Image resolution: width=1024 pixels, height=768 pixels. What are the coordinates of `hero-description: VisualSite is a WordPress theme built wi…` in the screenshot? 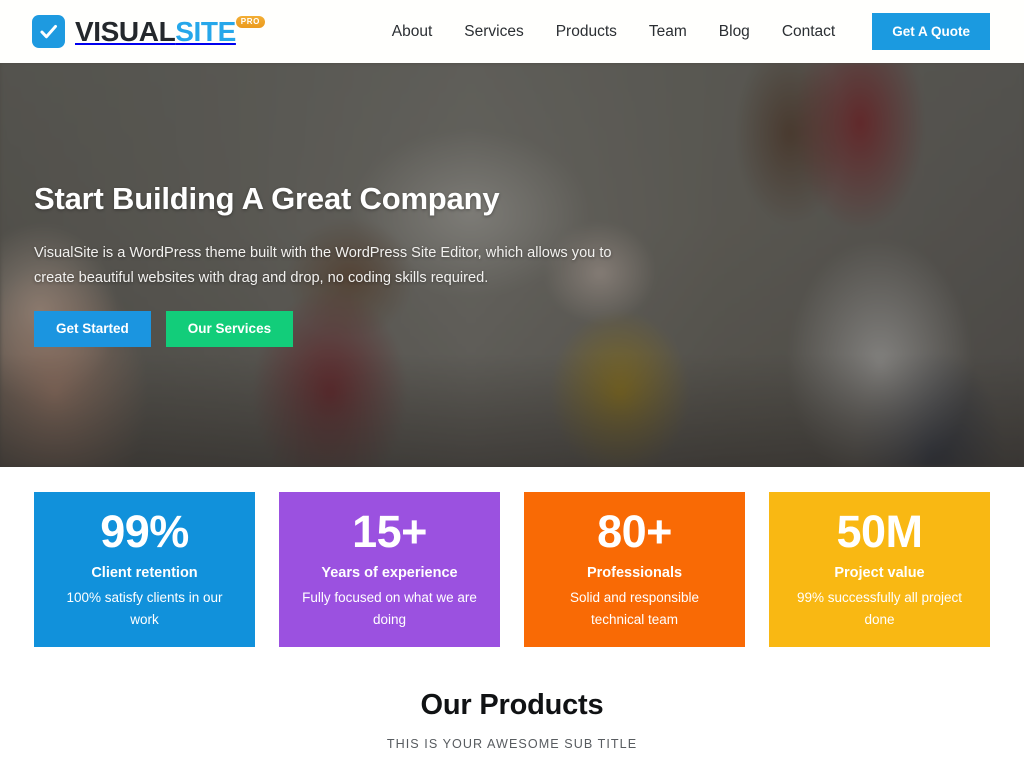 It's located at (323, 266).